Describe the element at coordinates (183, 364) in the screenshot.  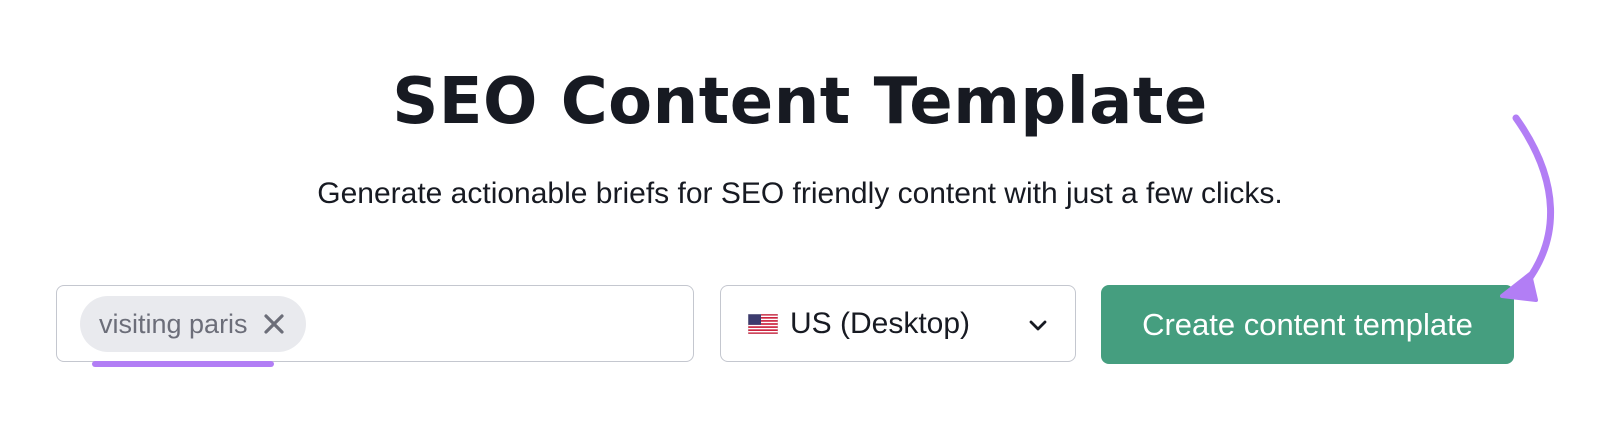
I see `keyword-highlight-underline` at that location.